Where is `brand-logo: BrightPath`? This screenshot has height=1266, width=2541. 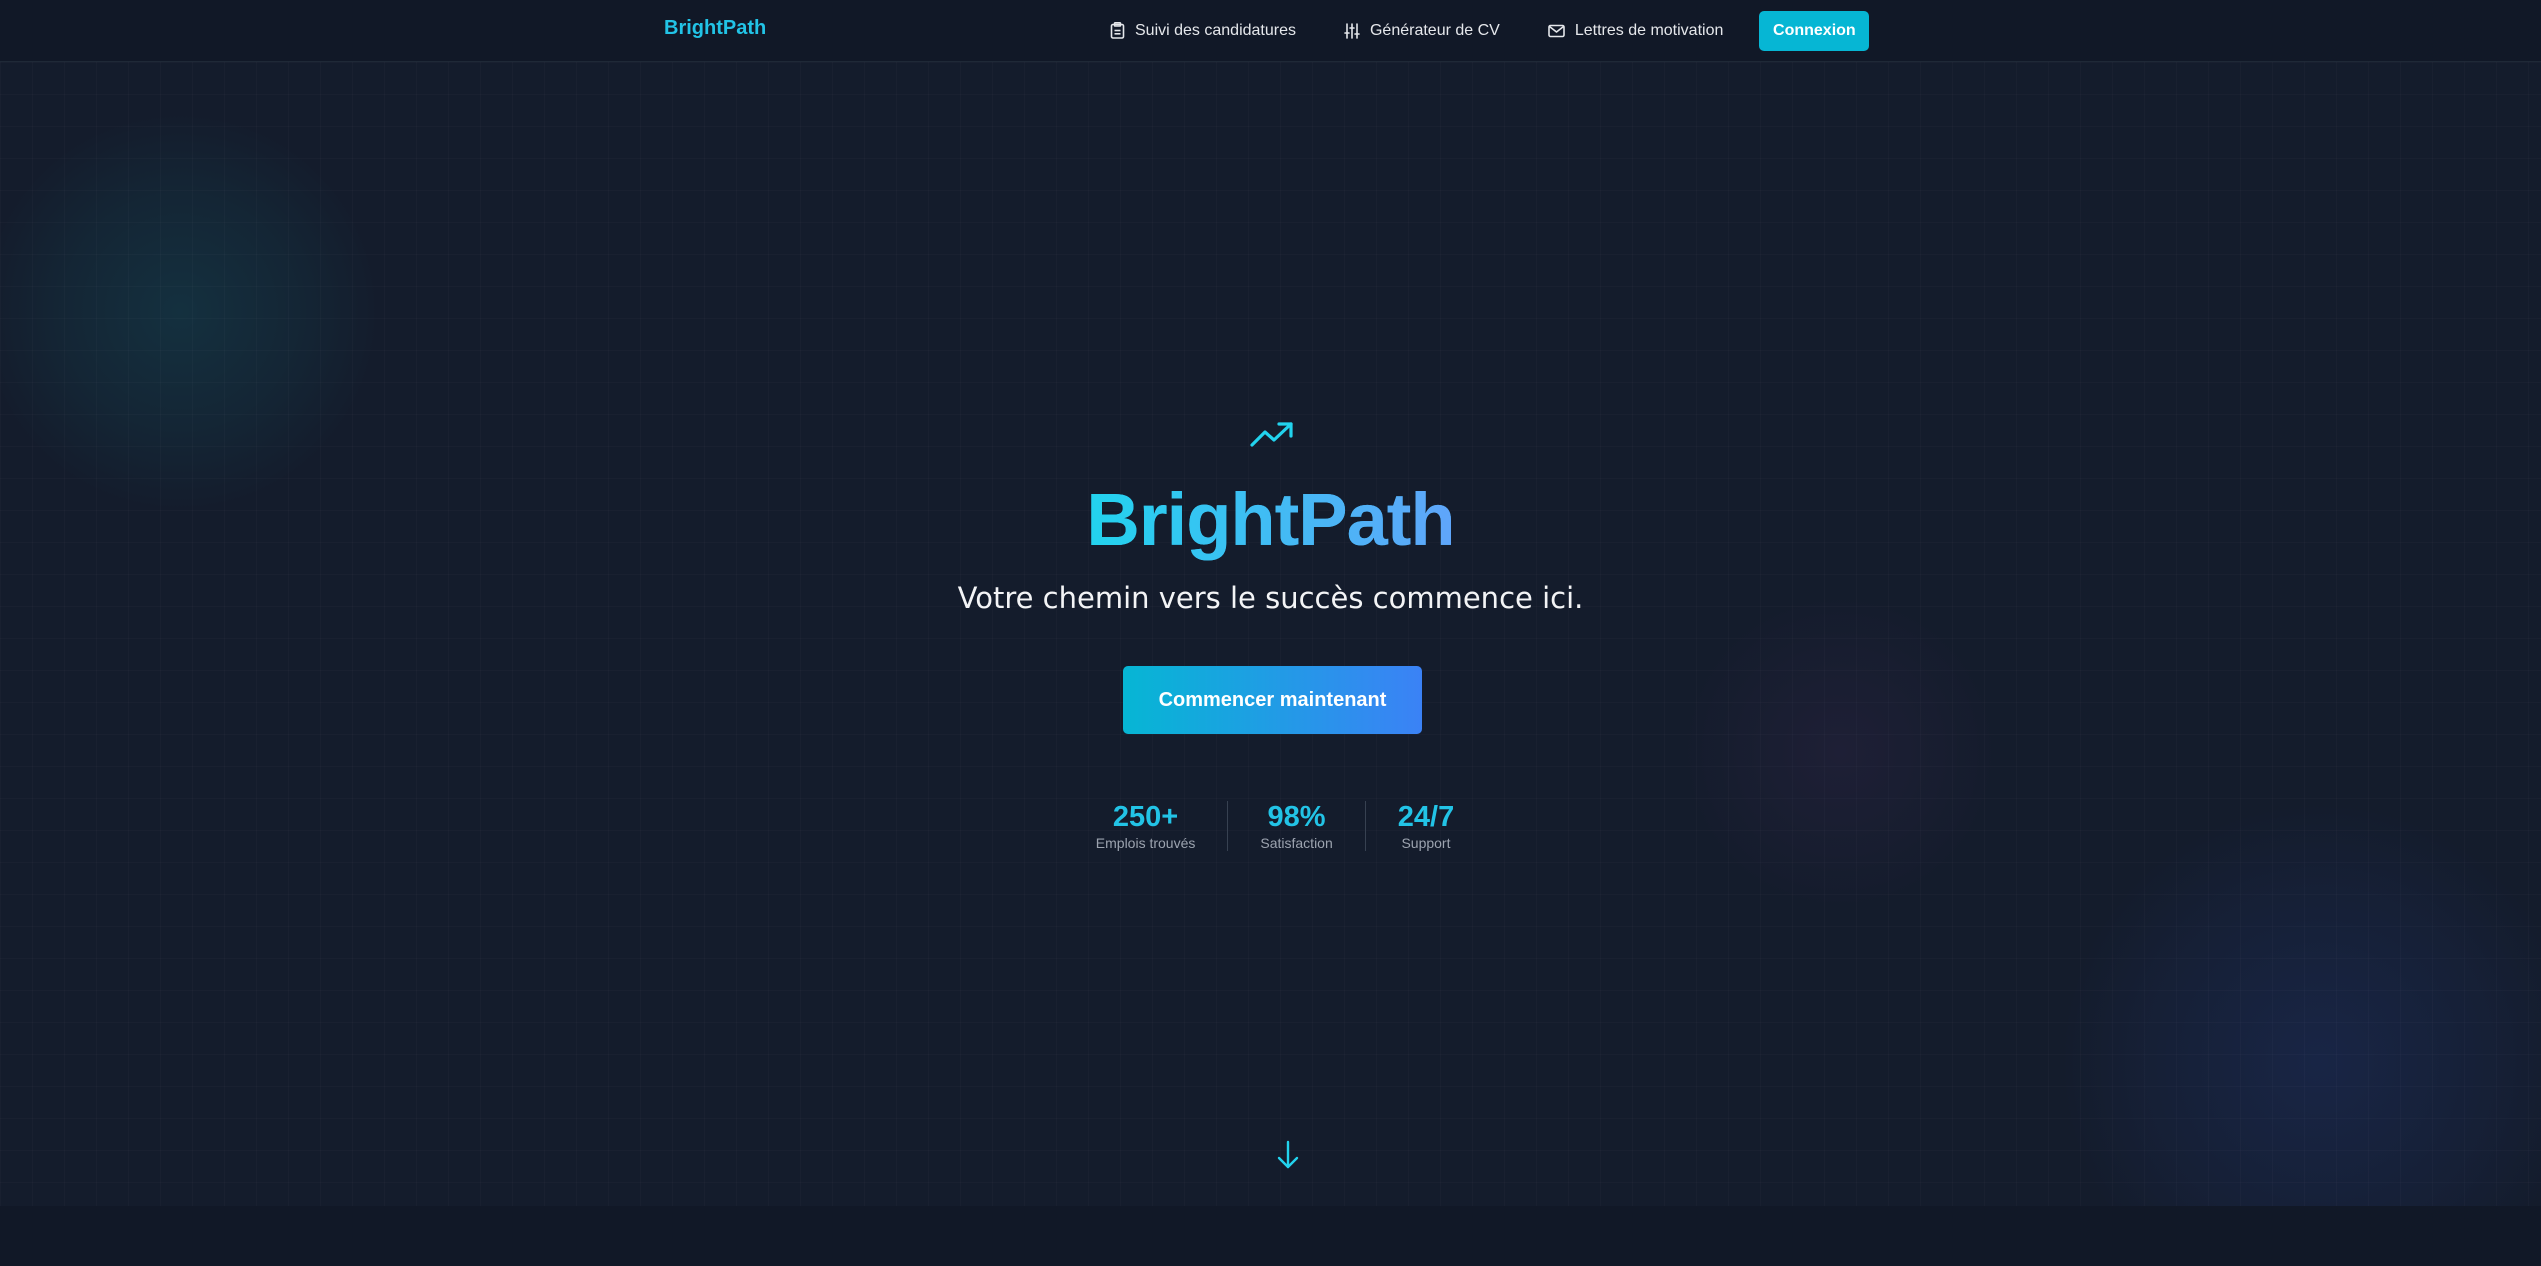
brand-logo: BrightPath is located at coordinates (715, 28).